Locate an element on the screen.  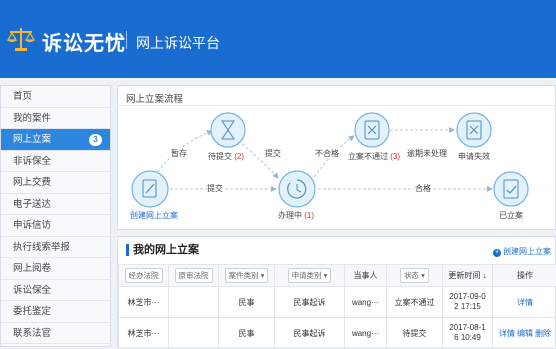
sidebar-item-label: 网上交费 is located at coordinates (32, 182).